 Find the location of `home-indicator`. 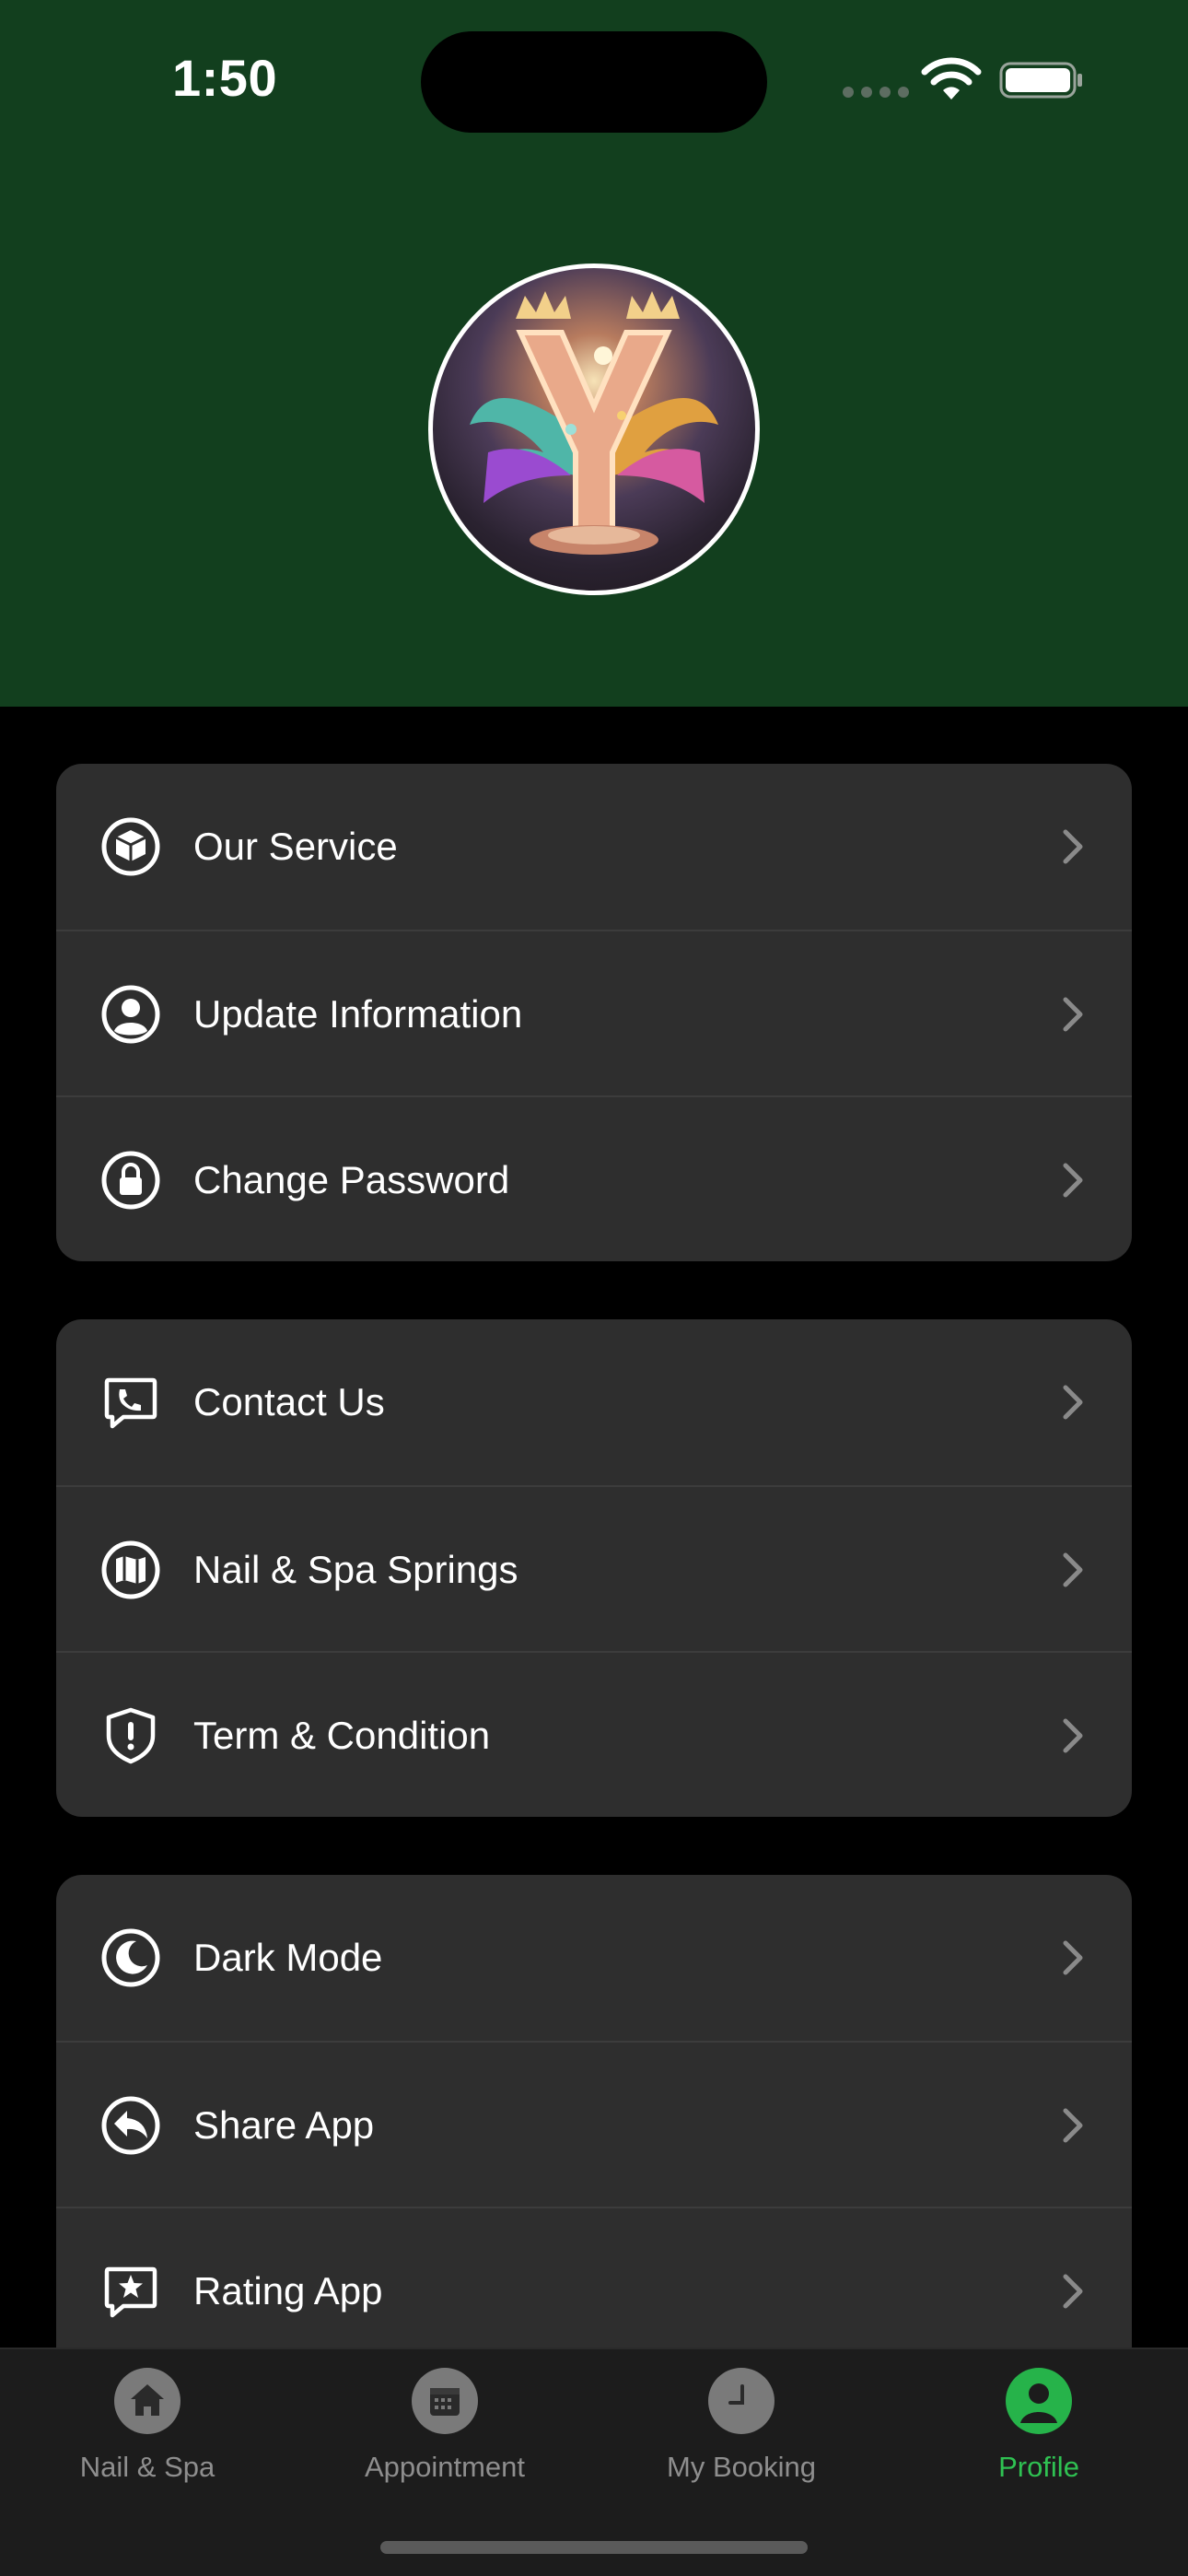

home-indicator is located at coordinates (594, 2547).